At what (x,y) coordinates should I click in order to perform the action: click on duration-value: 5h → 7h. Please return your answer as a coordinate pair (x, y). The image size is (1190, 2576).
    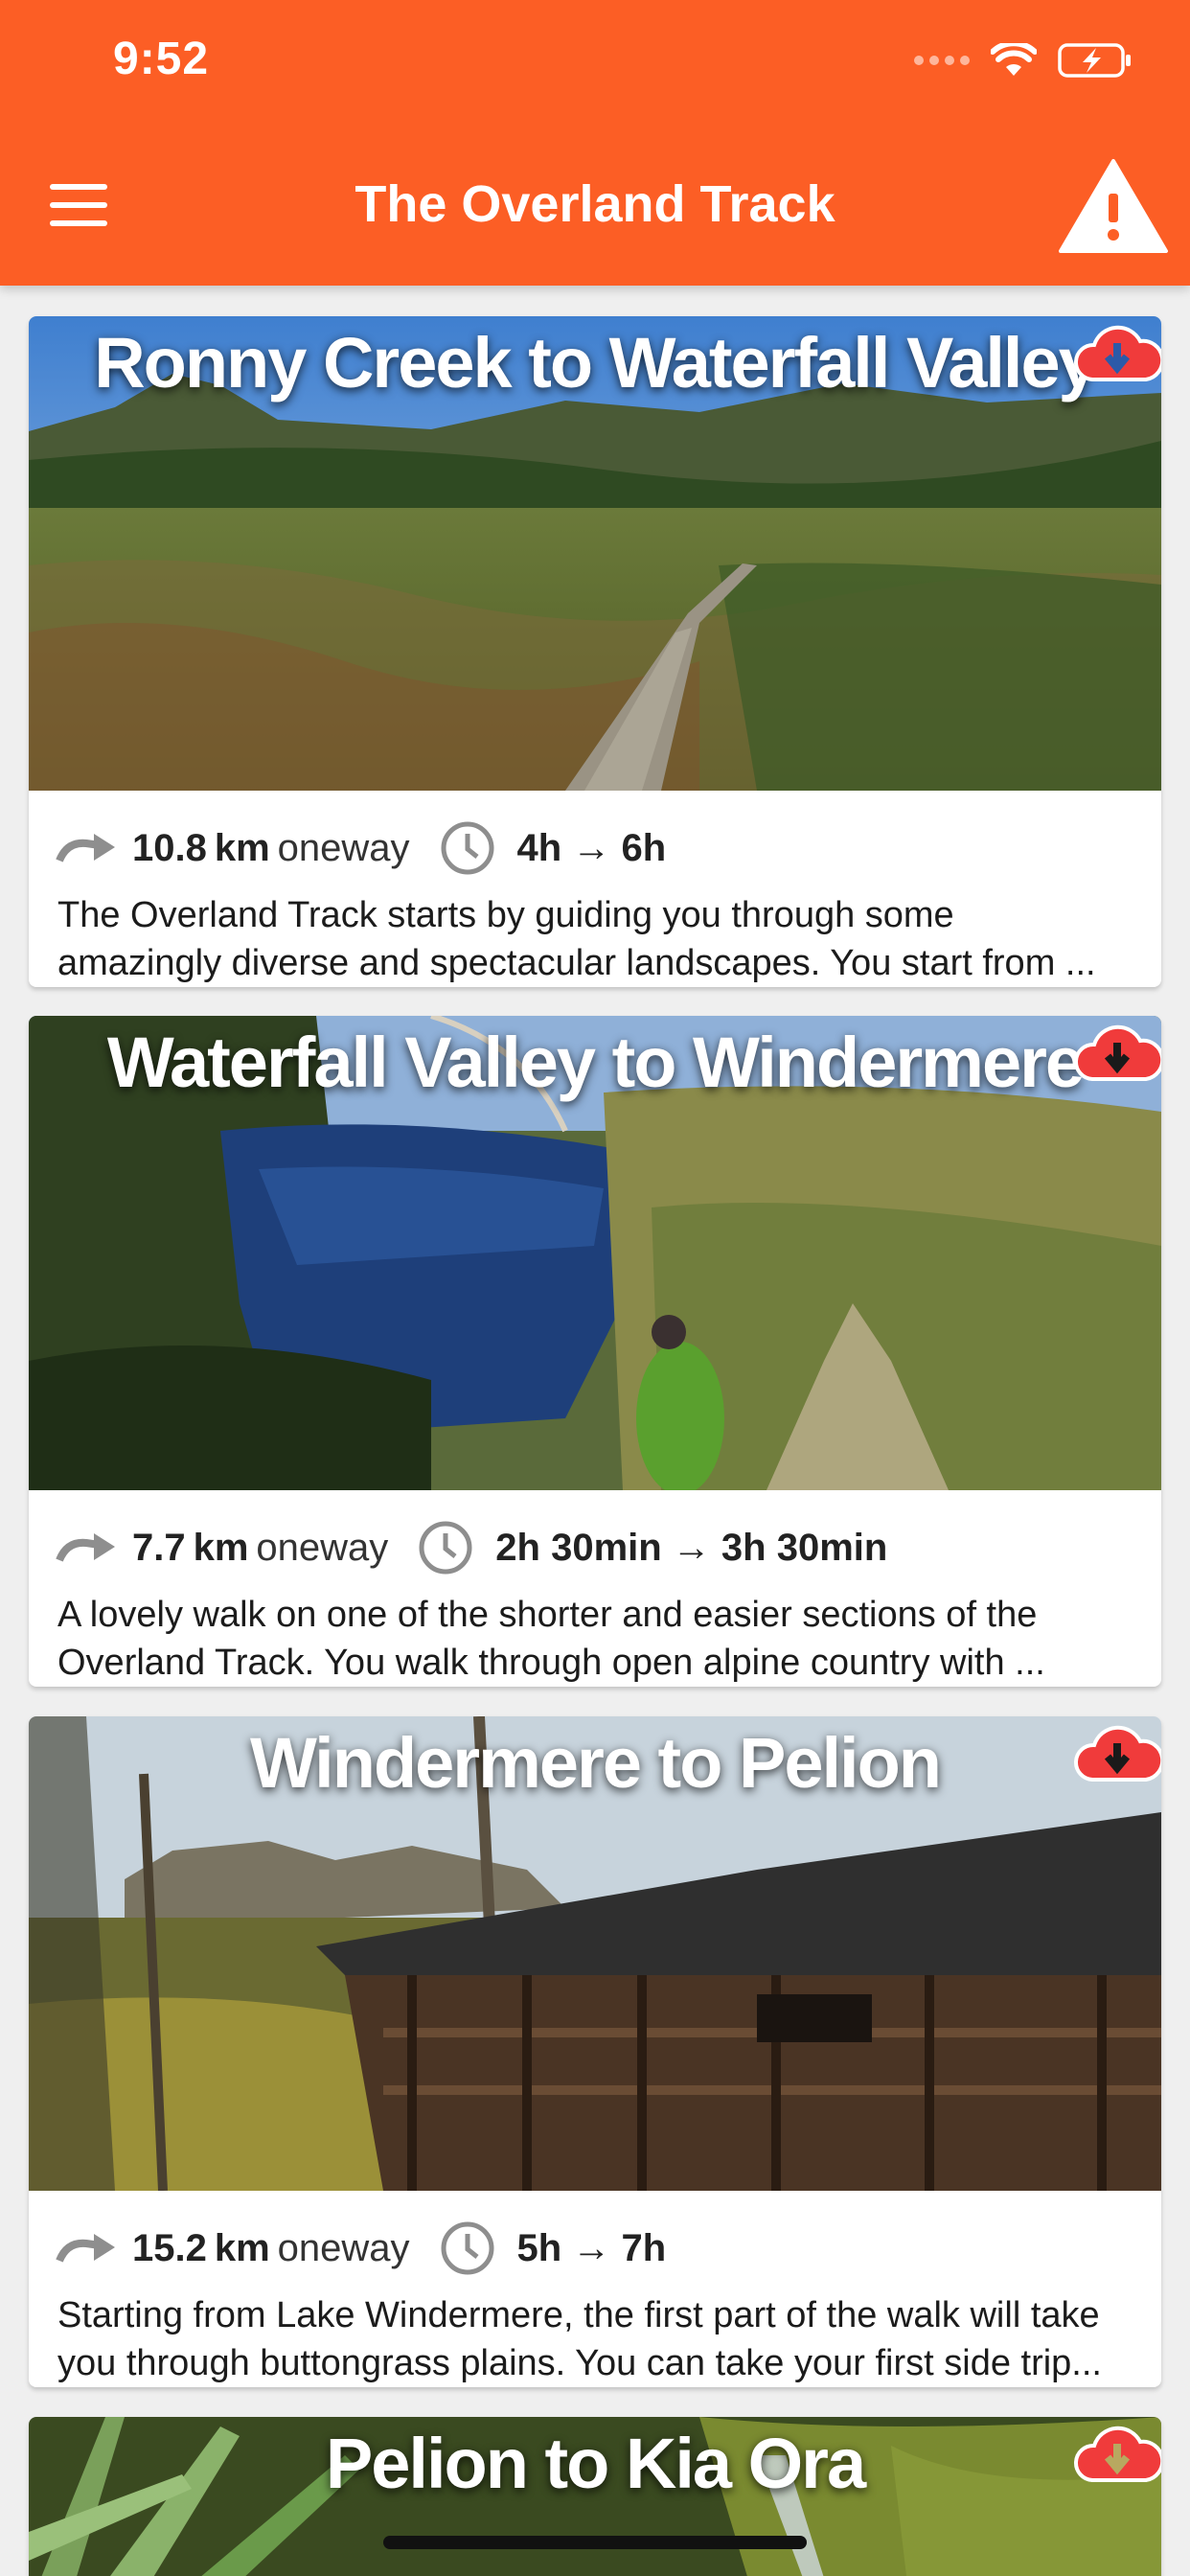
    Looking at the image, I should click on (591, 2248).